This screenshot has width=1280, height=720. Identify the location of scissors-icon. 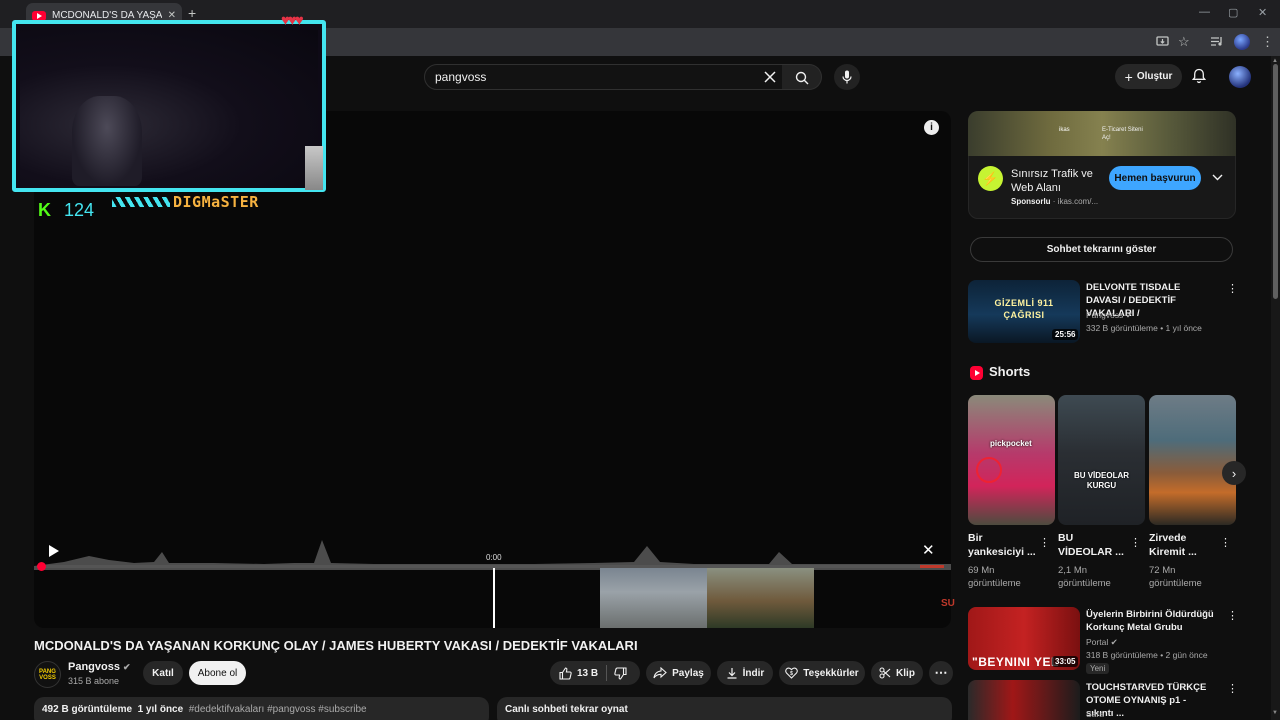
(885, 673).